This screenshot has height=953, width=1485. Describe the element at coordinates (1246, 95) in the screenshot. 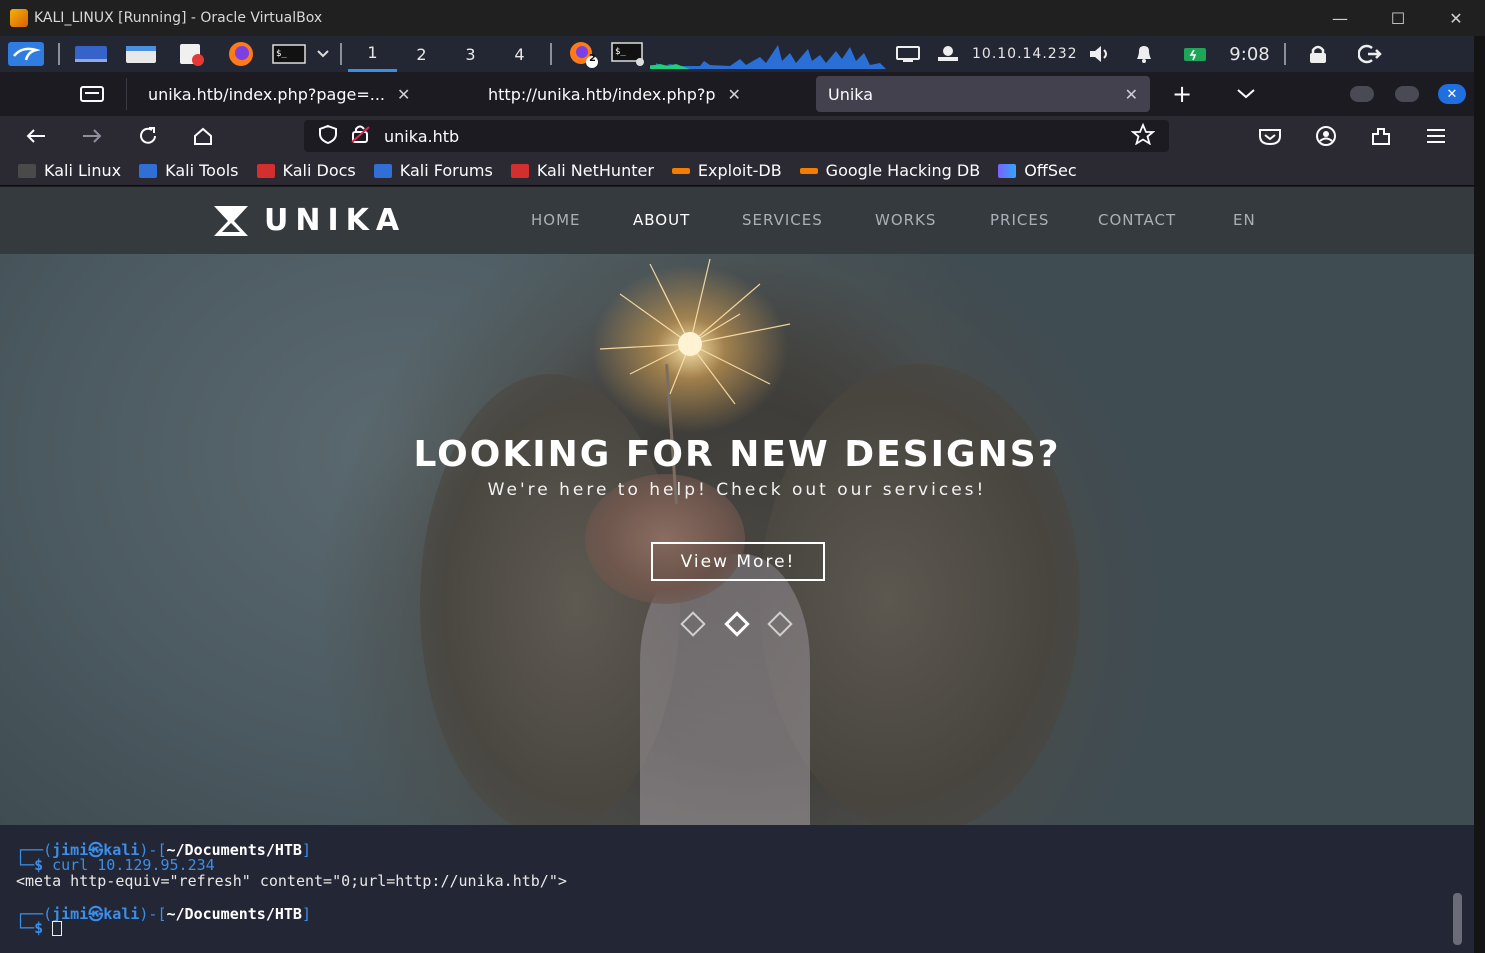

I see `list-tabs-icon` at that location.